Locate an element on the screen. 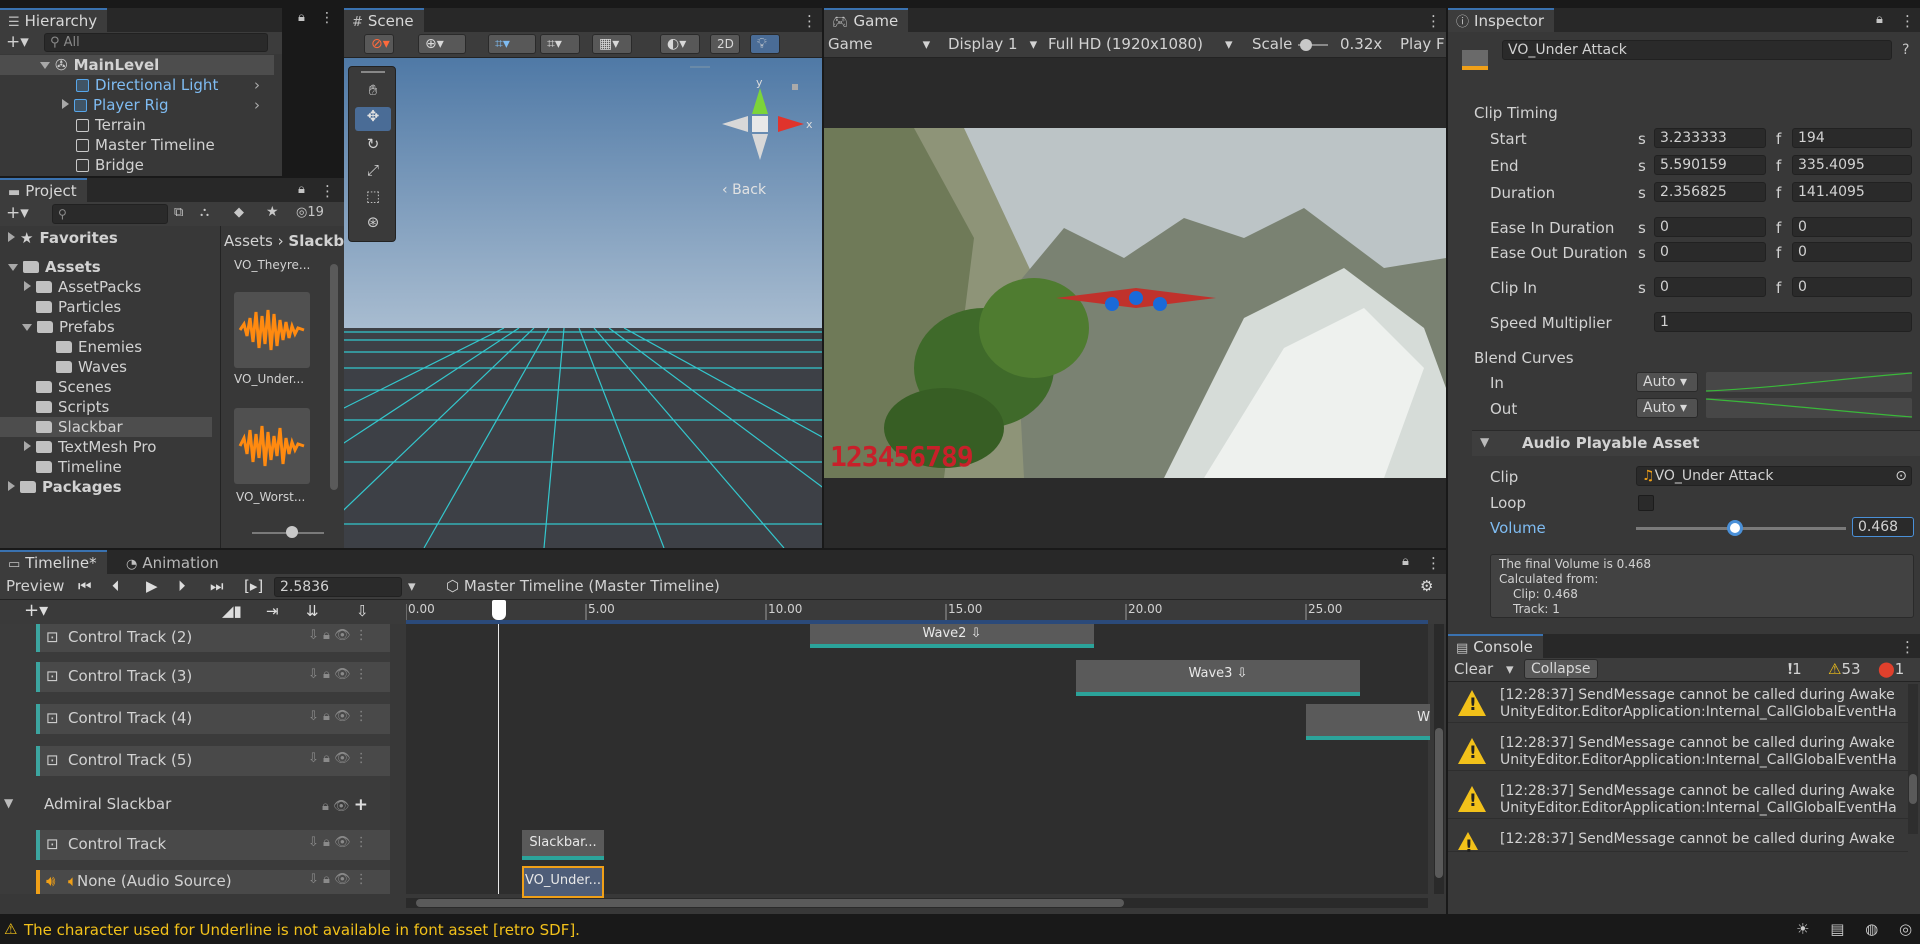 The width and height of the screenshot is (1920, 944). timeline-menu-icon: ⋮ is located at coordinates (1433, 563).